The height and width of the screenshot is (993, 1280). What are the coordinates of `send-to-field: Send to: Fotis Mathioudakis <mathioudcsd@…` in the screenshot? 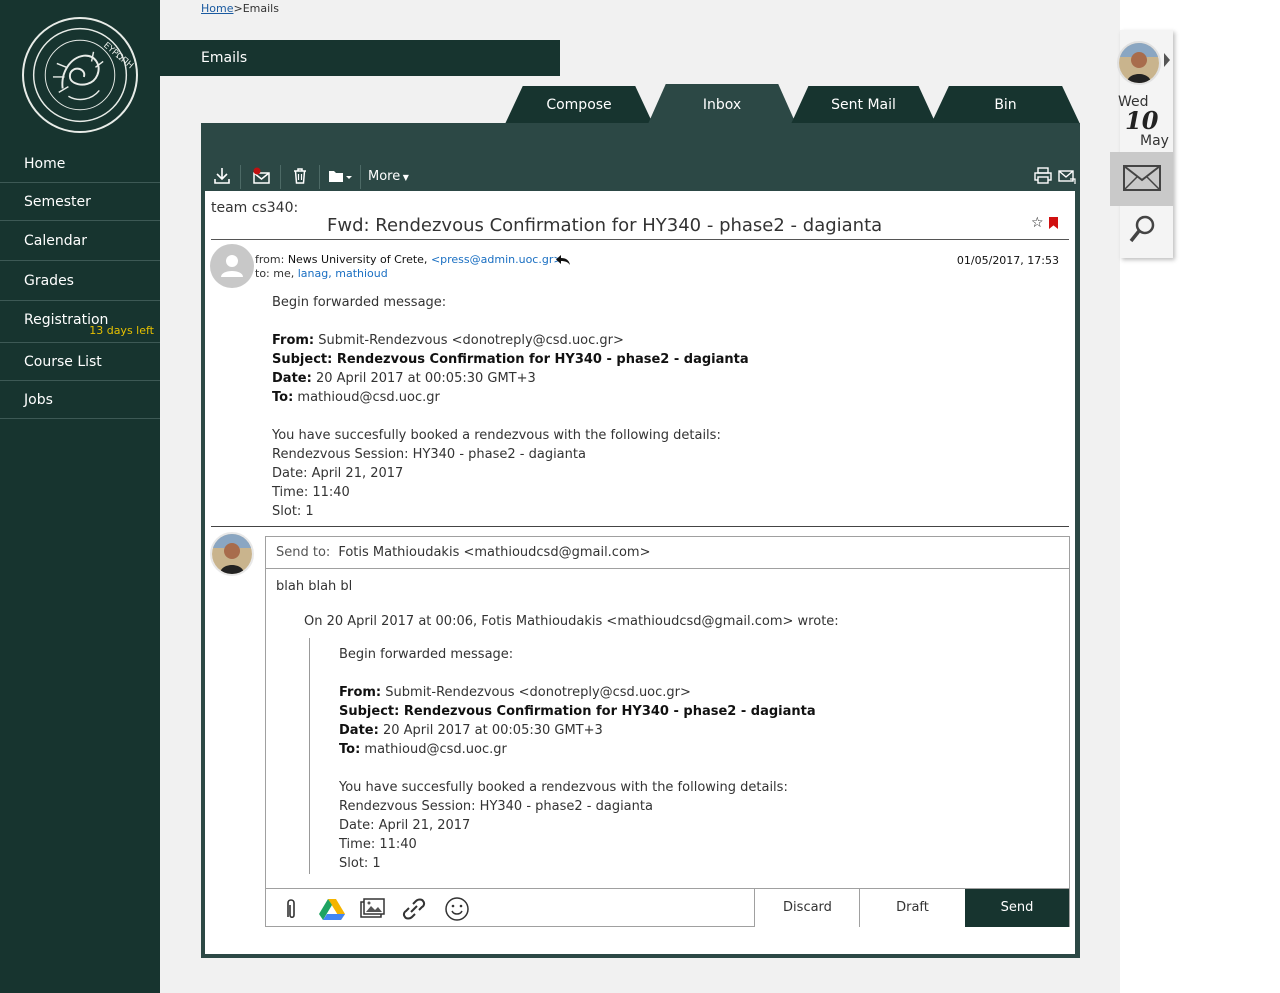 It's located at (667, 553).